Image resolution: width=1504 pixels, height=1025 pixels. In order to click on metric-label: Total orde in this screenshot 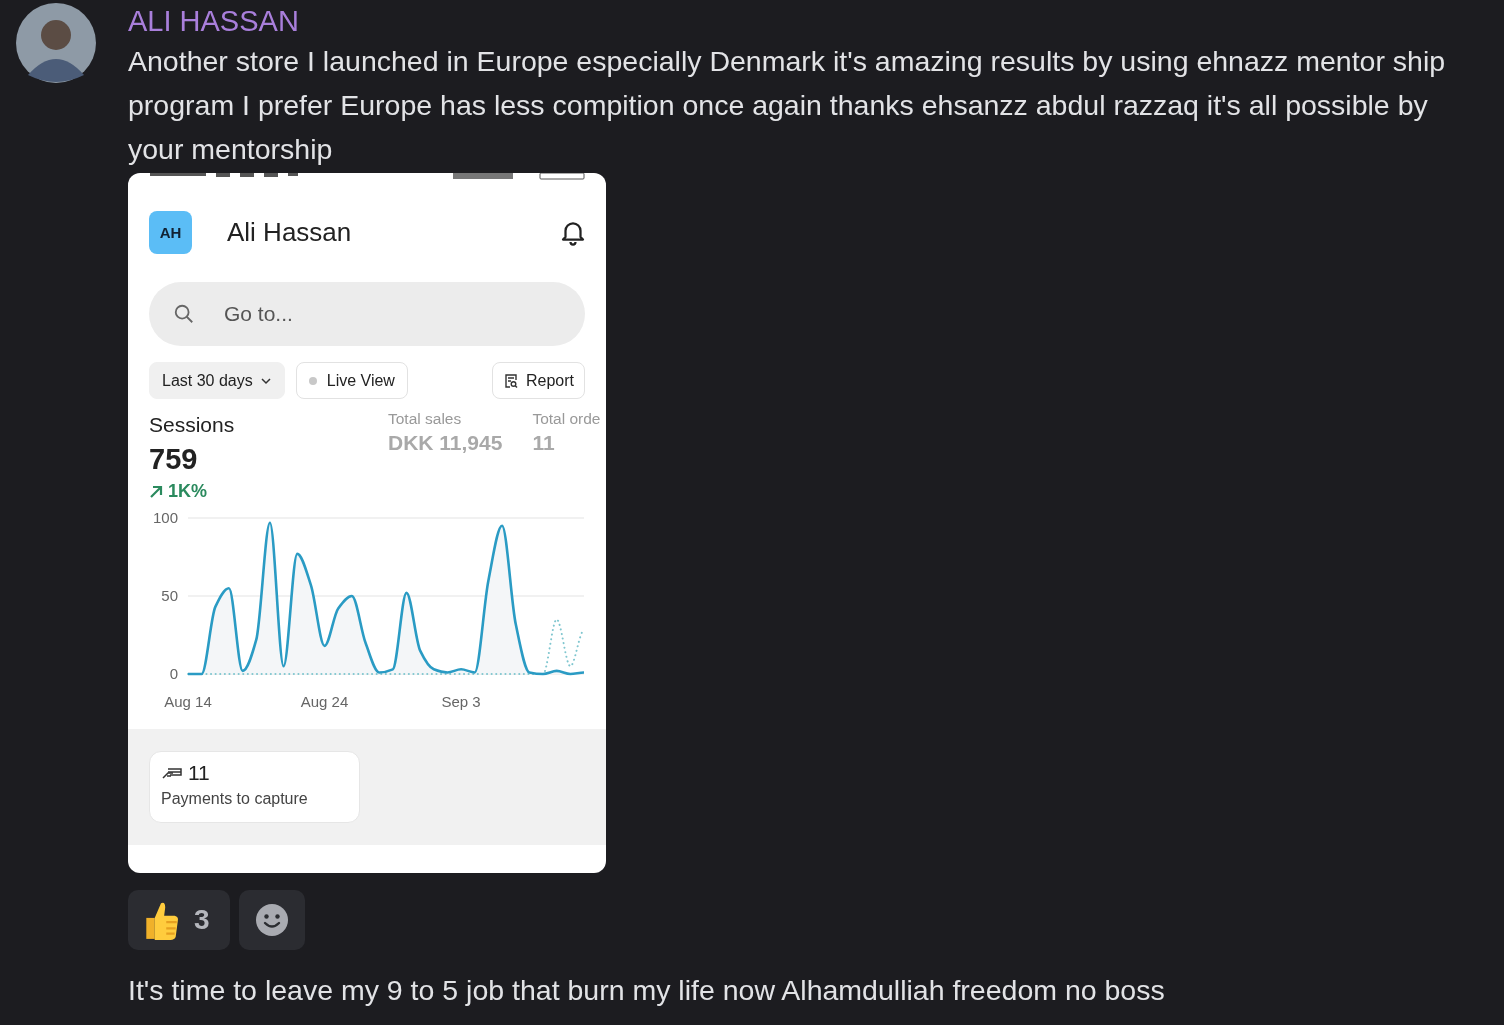, I will do `click(566, 419)`.